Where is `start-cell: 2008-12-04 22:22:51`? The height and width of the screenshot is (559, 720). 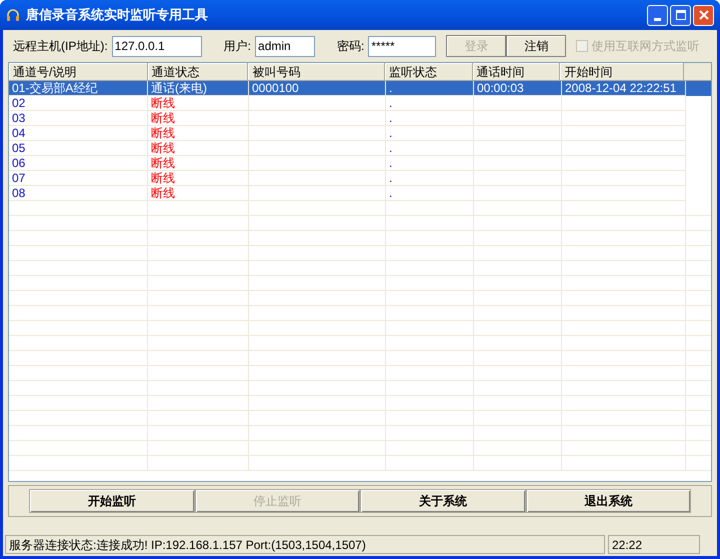 start-cell: 2008-12-04 22:22:51 is located at coordinates (620, 88).